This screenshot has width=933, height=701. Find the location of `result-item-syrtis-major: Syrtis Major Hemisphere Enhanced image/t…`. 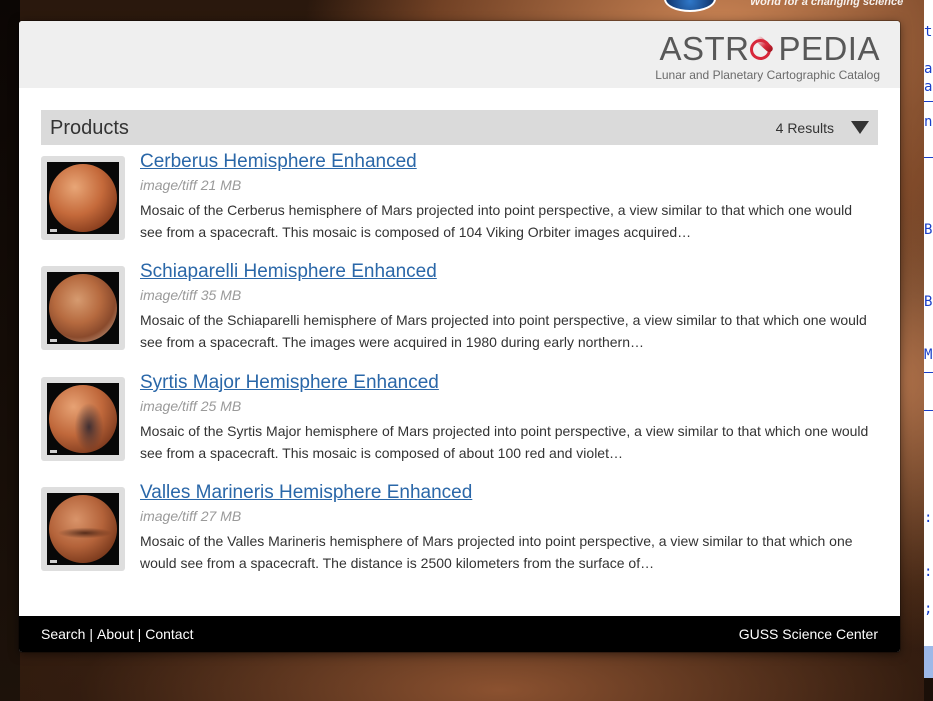

result-item-syrtis-major: Syrtis Major Hemisphere Enhanced image/t… is located at coordinates (459, 422).